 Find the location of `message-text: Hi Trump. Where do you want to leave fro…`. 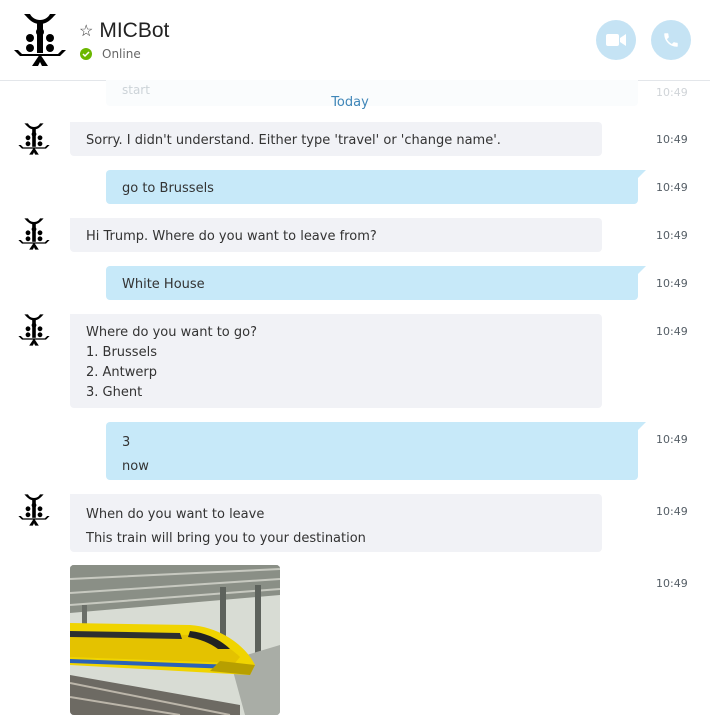

message-text: Hi Trump. Where do you want to leave fro… is located at coordinates (231, 236).